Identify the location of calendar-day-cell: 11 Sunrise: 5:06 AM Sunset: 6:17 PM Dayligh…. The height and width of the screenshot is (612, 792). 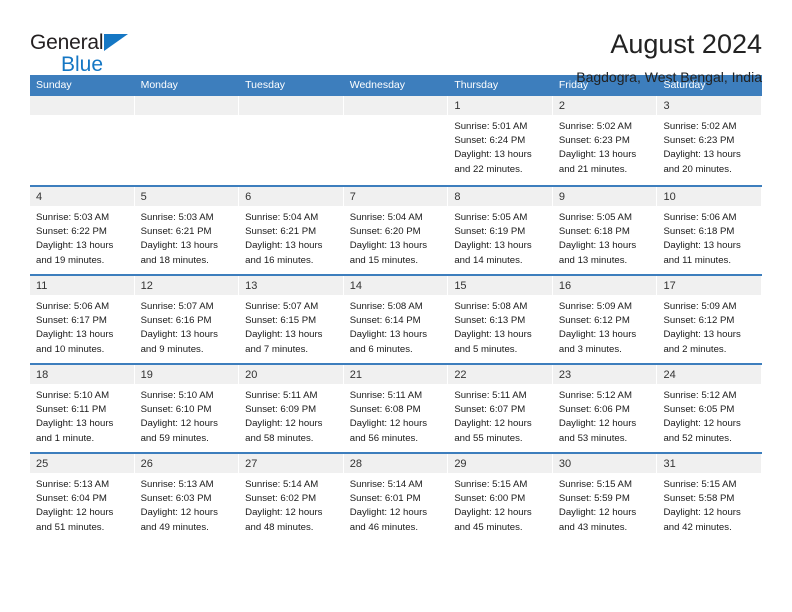
(82, 319).